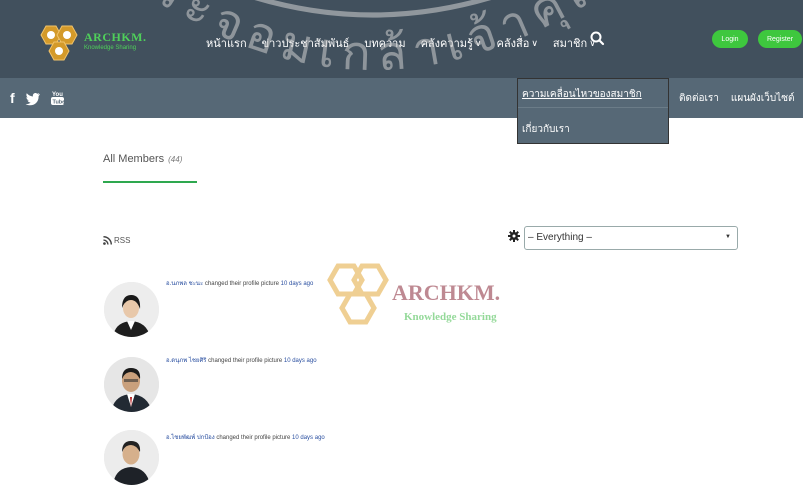 This screenshot has height=485, width=803. Describe the element at coordinates (33, 99) in the screenshot. I see `twitter-icon` at that location.